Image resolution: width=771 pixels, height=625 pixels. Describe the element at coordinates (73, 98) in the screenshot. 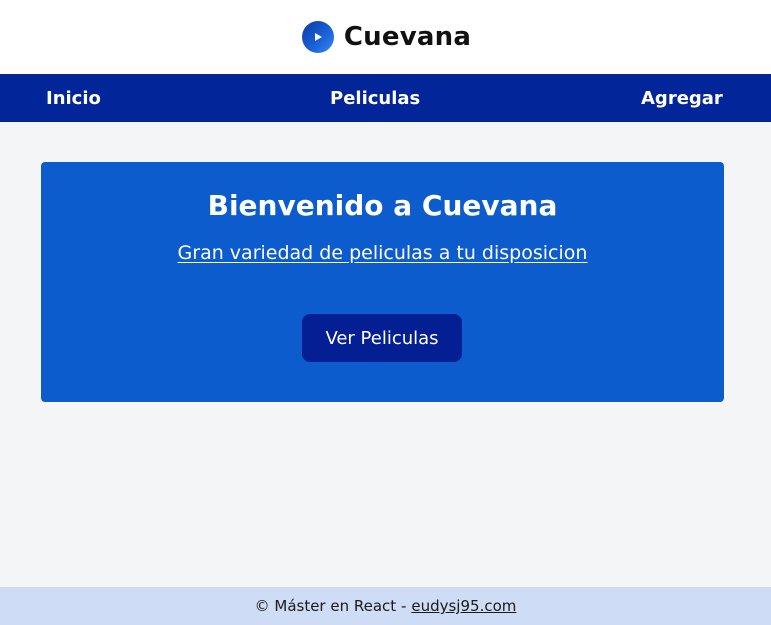

I see `nav-item-inicio: Inicio` at that location.